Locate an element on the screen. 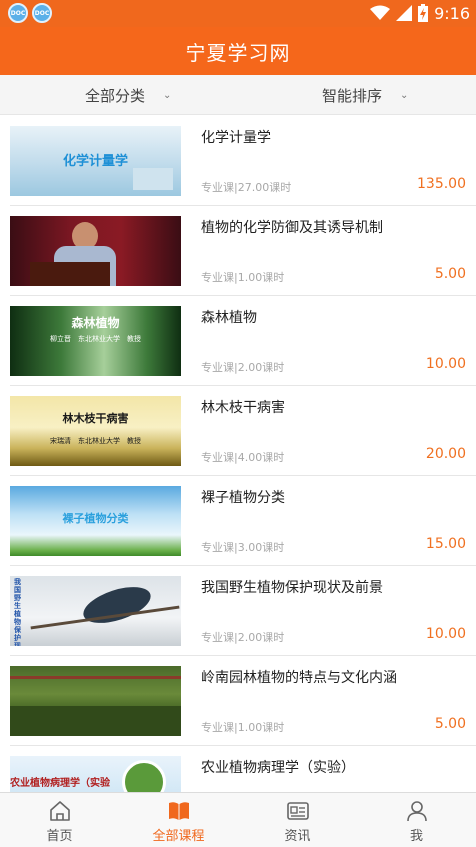 This screenshot has width=476, height=847. app-header: 宁夏学习网 is located at coordinates (238, 51).